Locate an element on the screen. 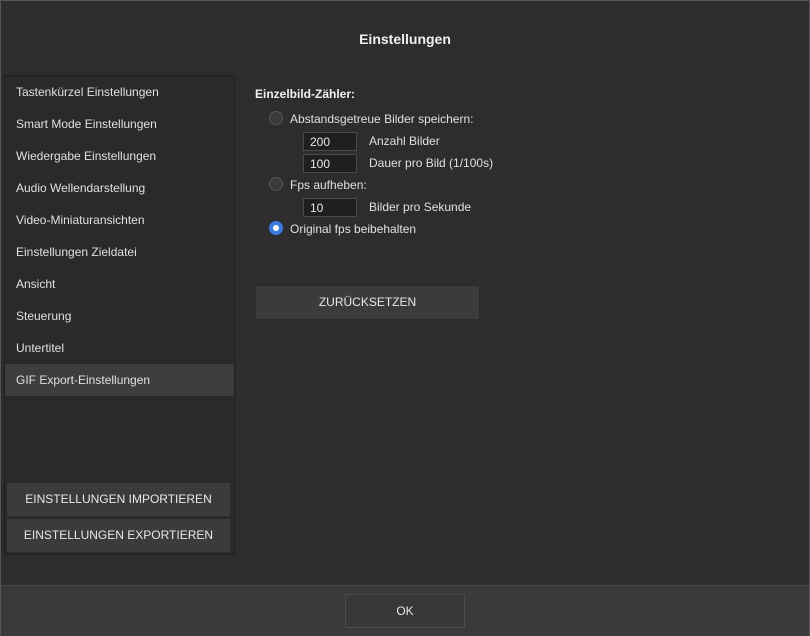 The height and width of the screenshot is (636, 810). radio-equidistant-label: Abstandsgetreue Bilder speichern: is located at coordinates (382, 119).